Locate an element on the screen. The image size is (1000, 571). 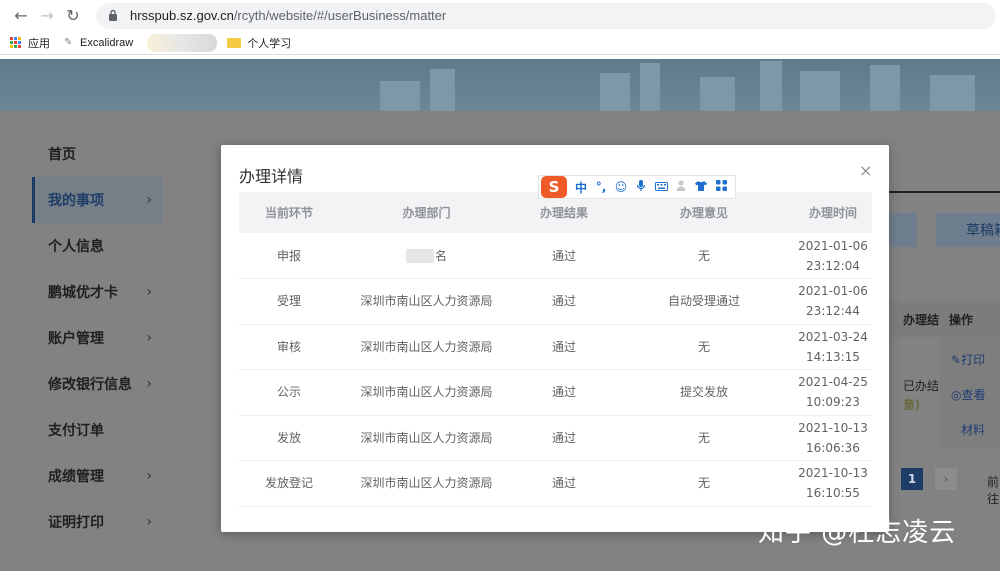
cell-dept: 名 is located at coordinates (426, 256).